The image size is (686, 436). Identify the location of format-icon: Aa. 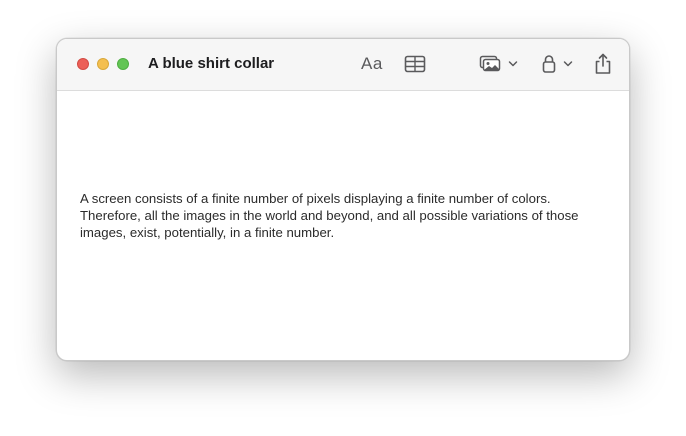
(372, 63).